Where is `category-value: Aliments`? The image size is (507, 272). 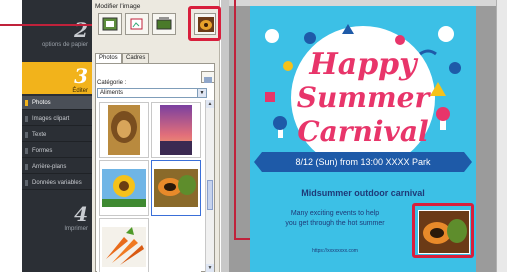 category-value: Aliments is located at coordinates (112, 93).